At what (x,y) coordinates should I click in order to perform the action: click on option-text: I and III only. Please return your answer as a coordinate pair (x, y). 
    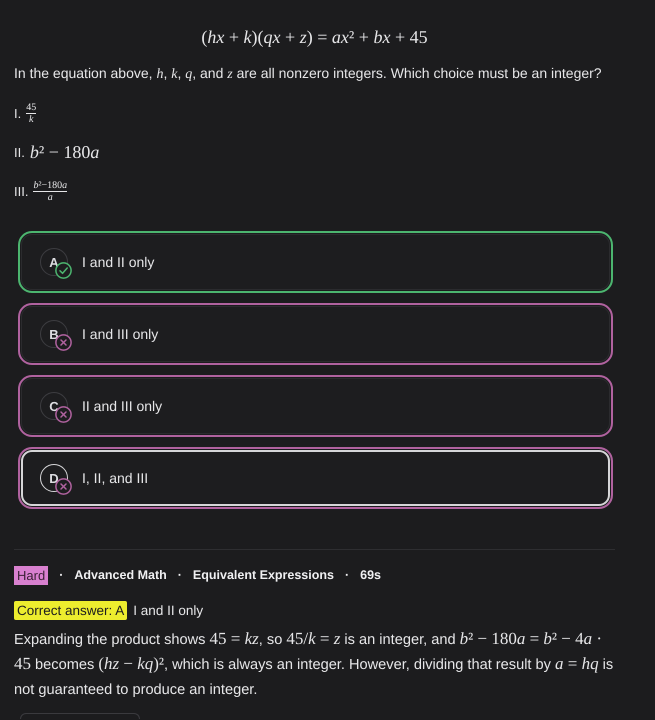
    Looking at the image, I should click on (120, 334).